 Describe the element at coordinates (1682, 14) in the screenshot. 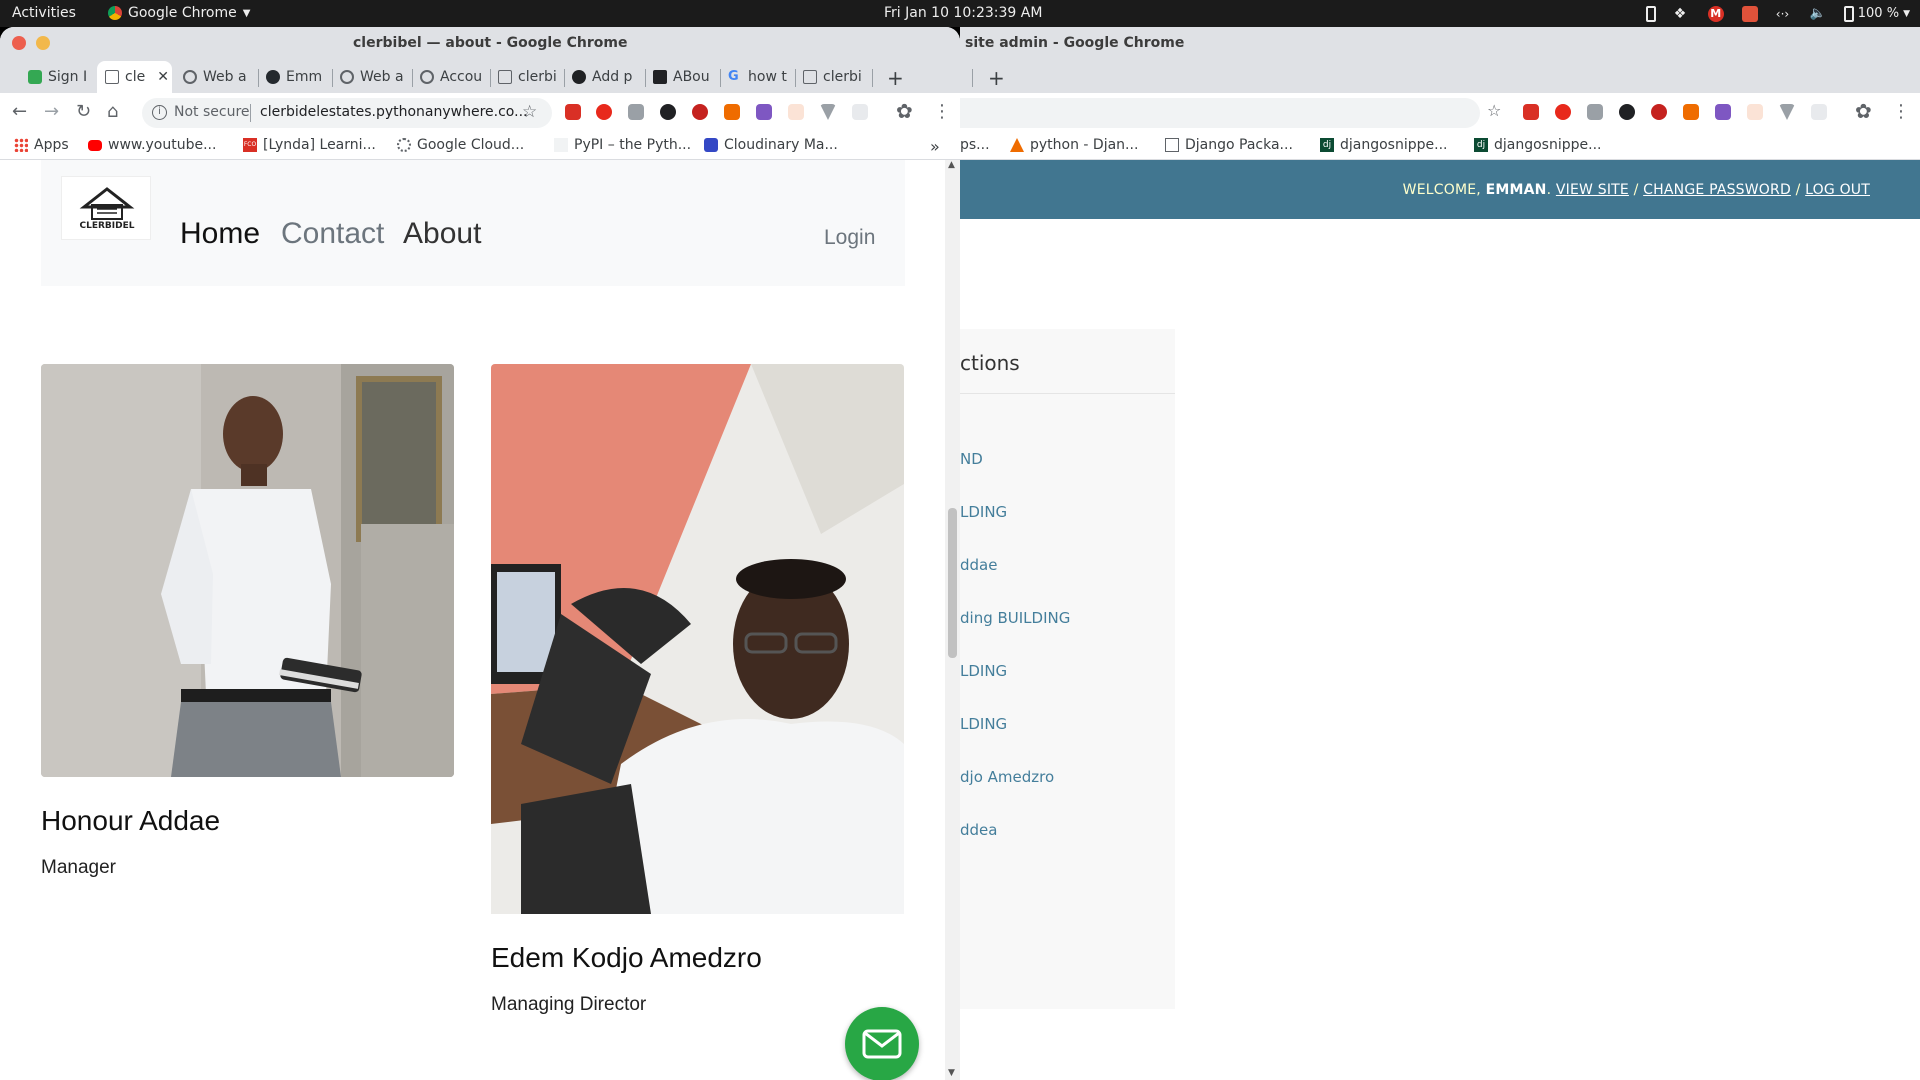

I see `dropbox-icon: ❖` at that location.